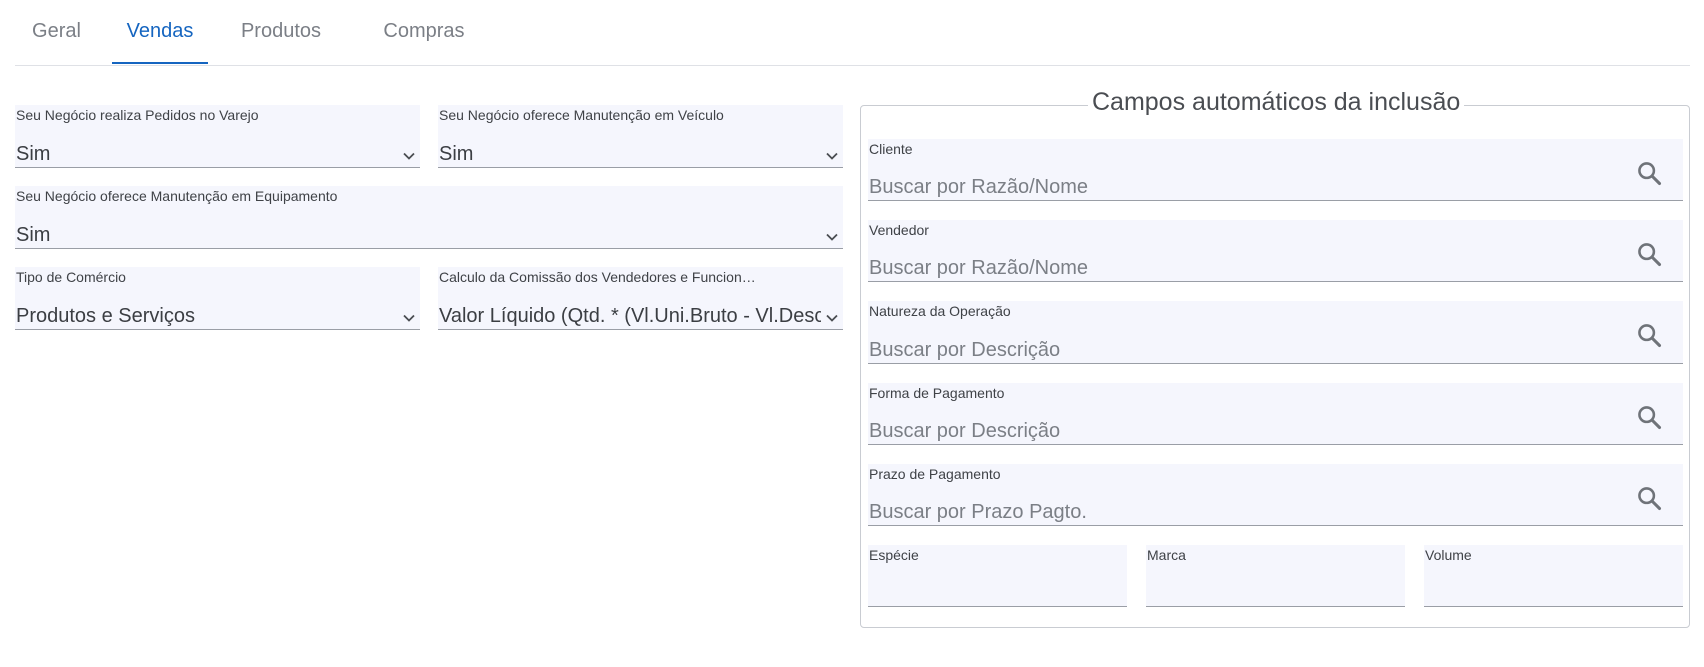  Describe the element at coordinates (1553, 576) in the screenshot. I see `volume-field: Volume` at that location.